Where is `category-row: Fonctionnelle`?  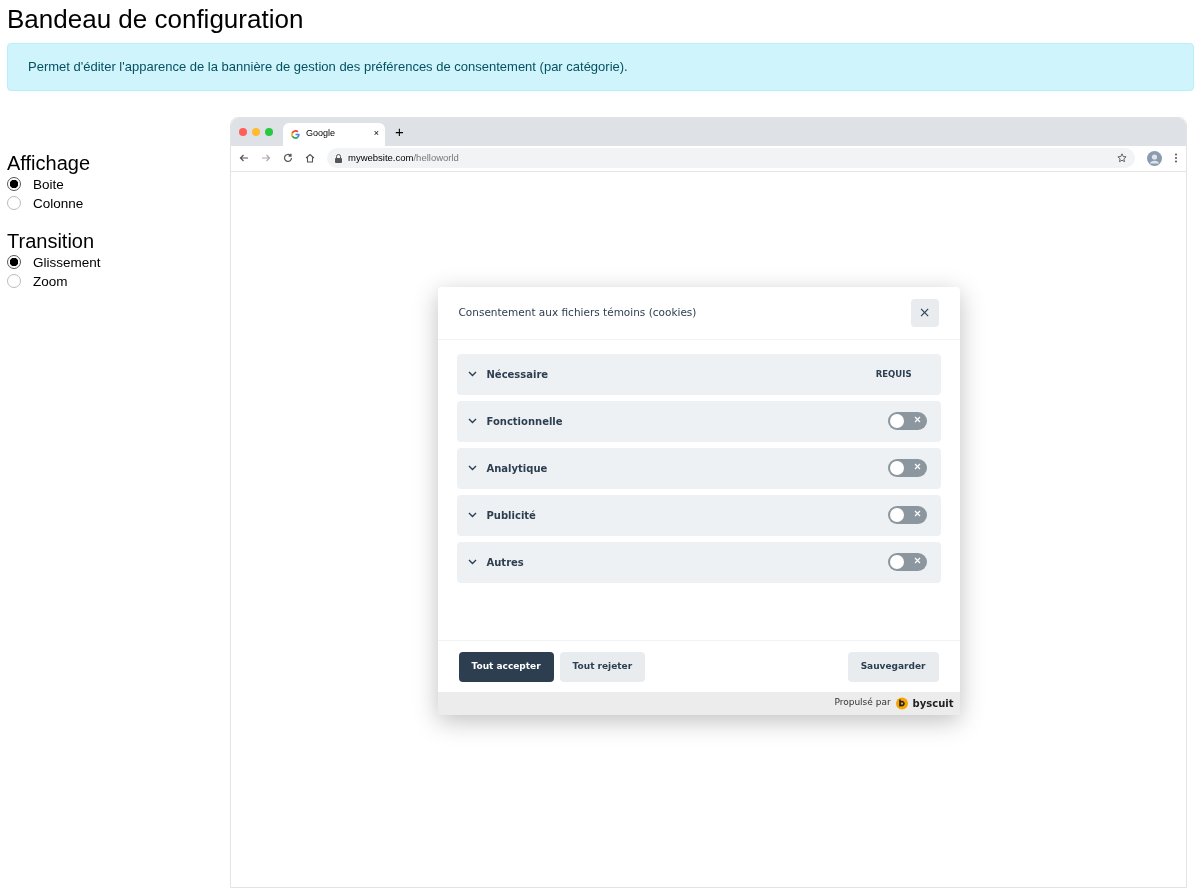 category-row: Fonctionnelle is located at coordinates (698, 421).